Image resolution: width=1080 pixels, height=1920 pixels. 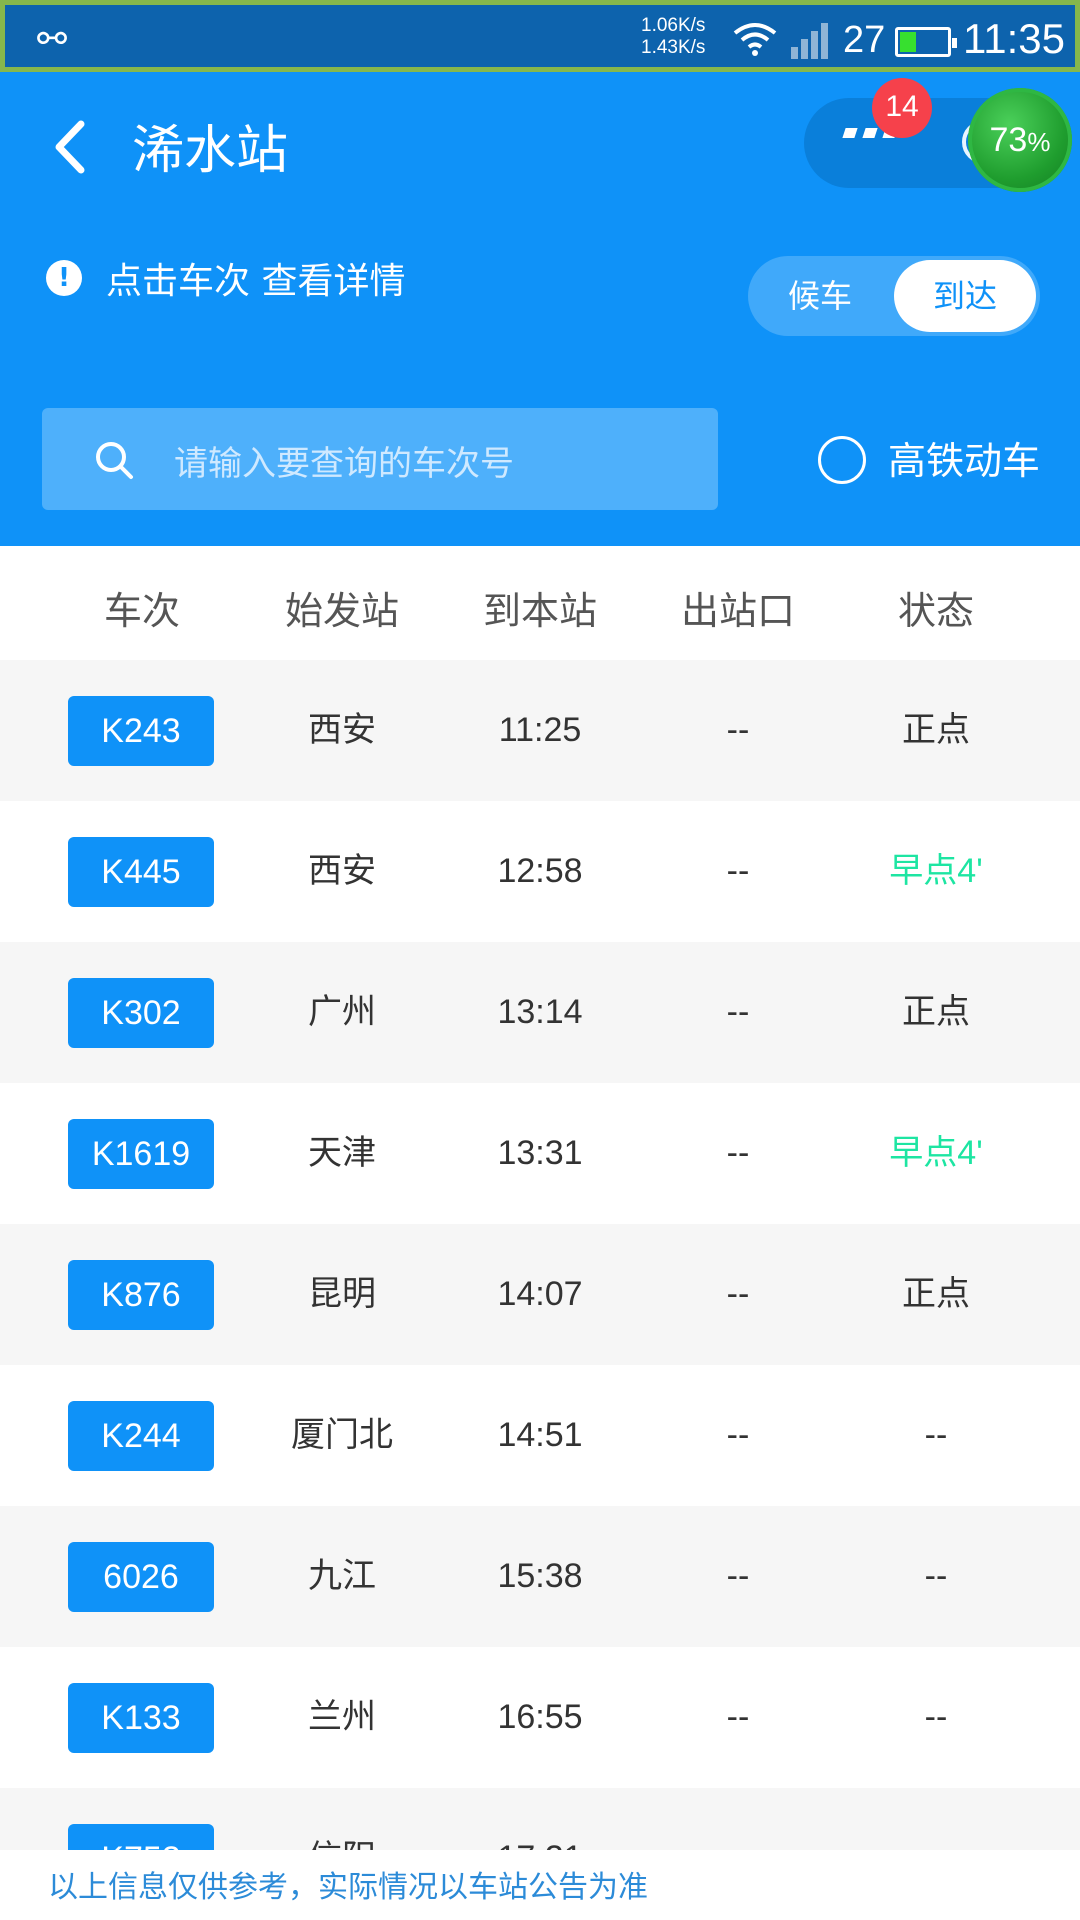 I want to click on col-train: 车次, so click(x=141, y=611).